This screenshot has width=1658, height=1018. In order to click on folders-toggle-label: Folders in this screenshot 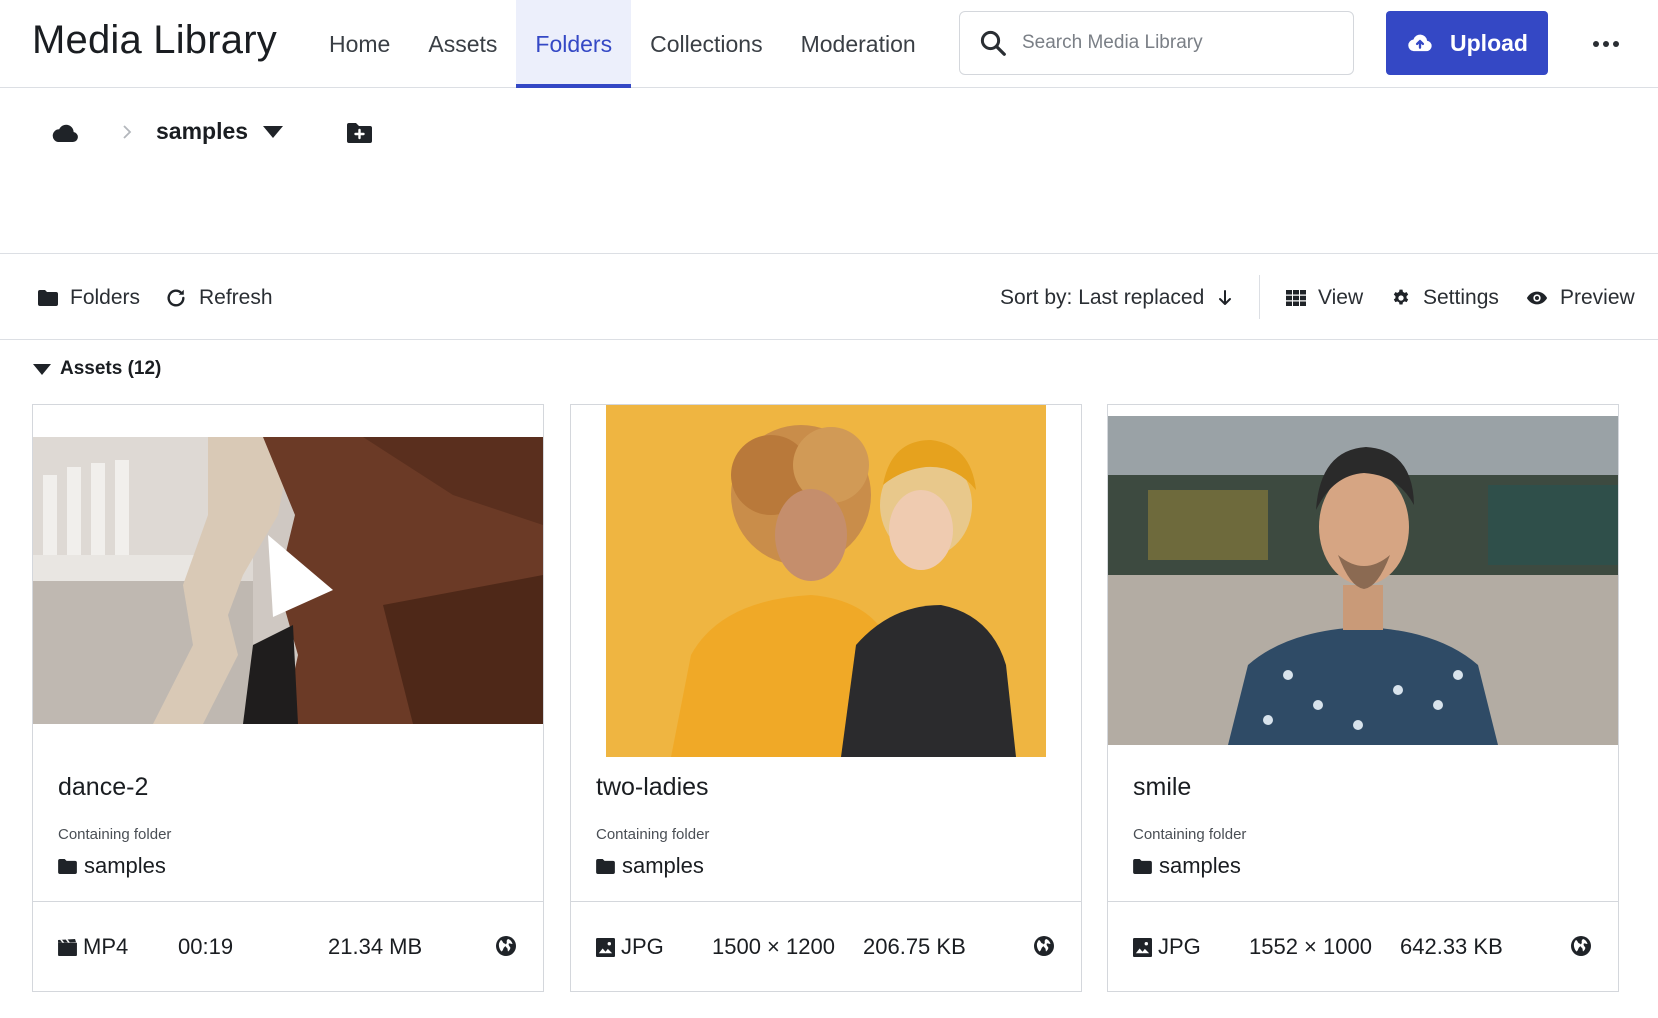, I will do `click(105, 297)`.